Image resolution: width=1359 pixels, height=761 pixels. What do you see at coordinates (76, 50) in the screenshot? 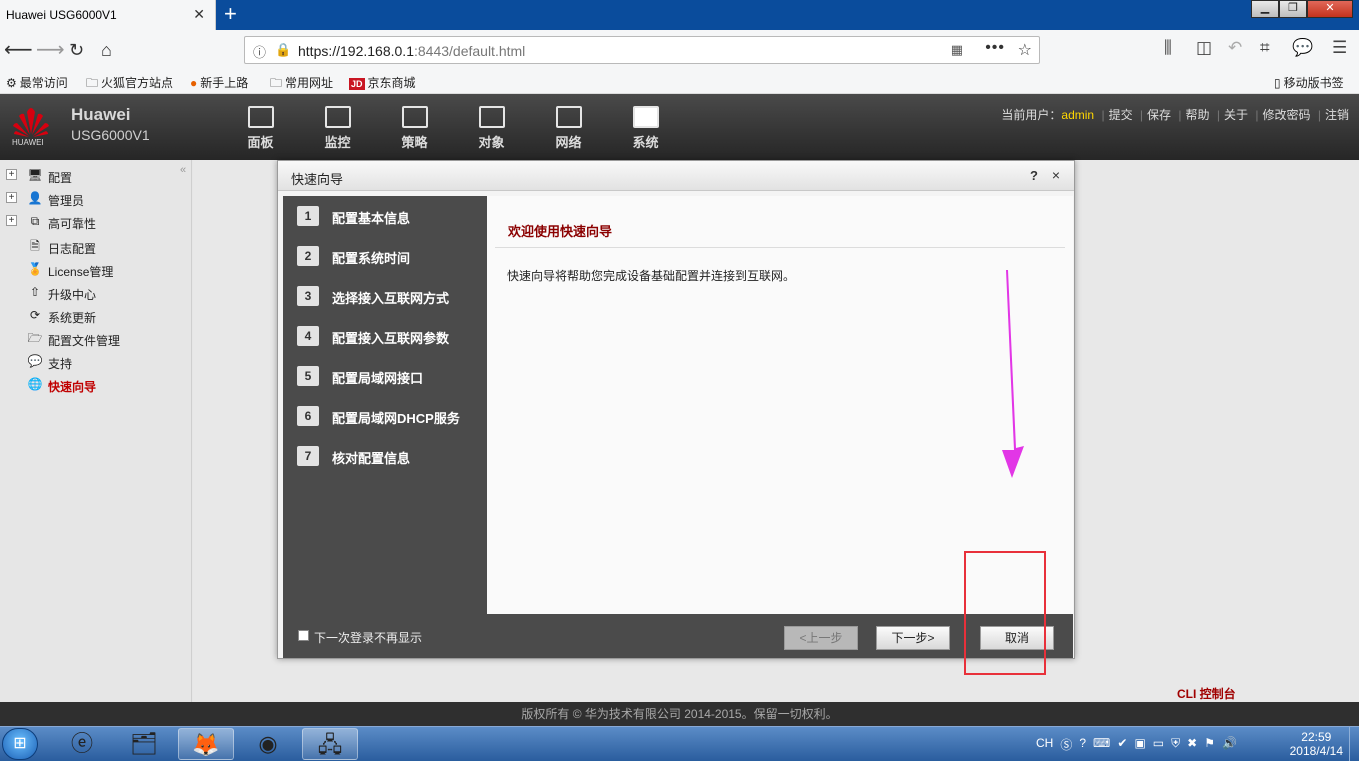
I see `reload-icon: ↻` at bounding box center [76, 50].